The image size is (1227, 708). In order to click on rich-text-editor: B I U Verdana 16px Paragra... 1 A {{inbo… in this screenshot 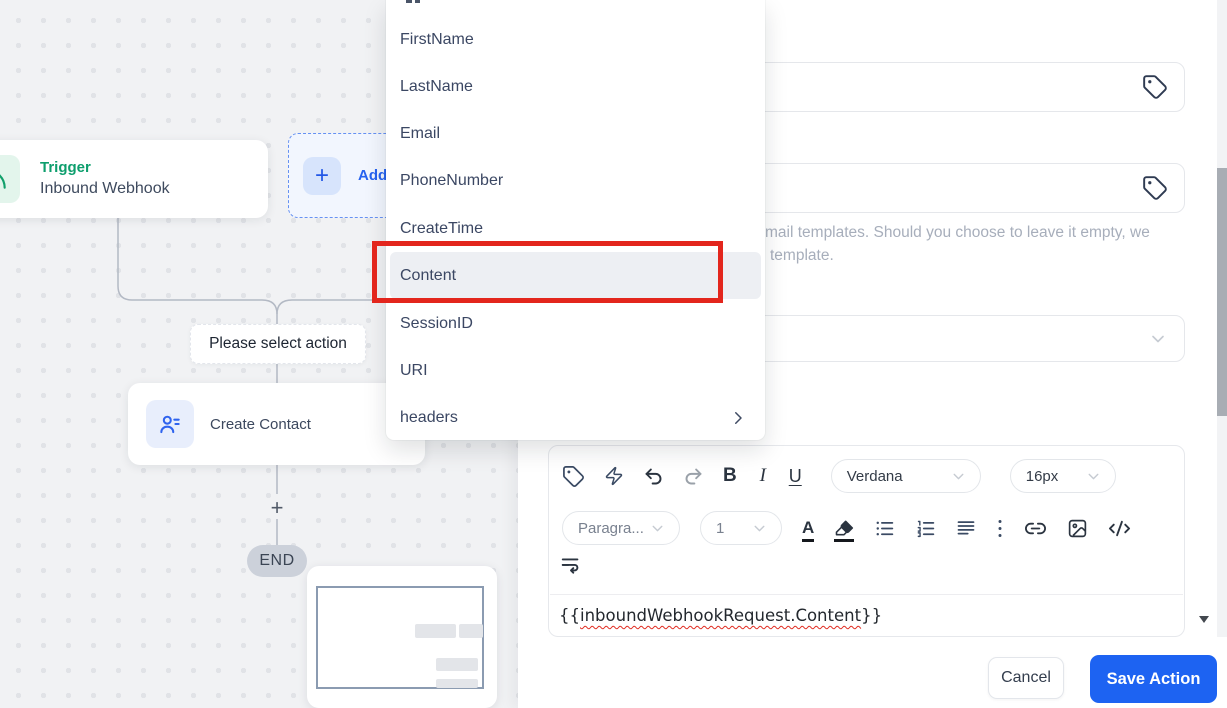, I will do `click(866, 541)`.